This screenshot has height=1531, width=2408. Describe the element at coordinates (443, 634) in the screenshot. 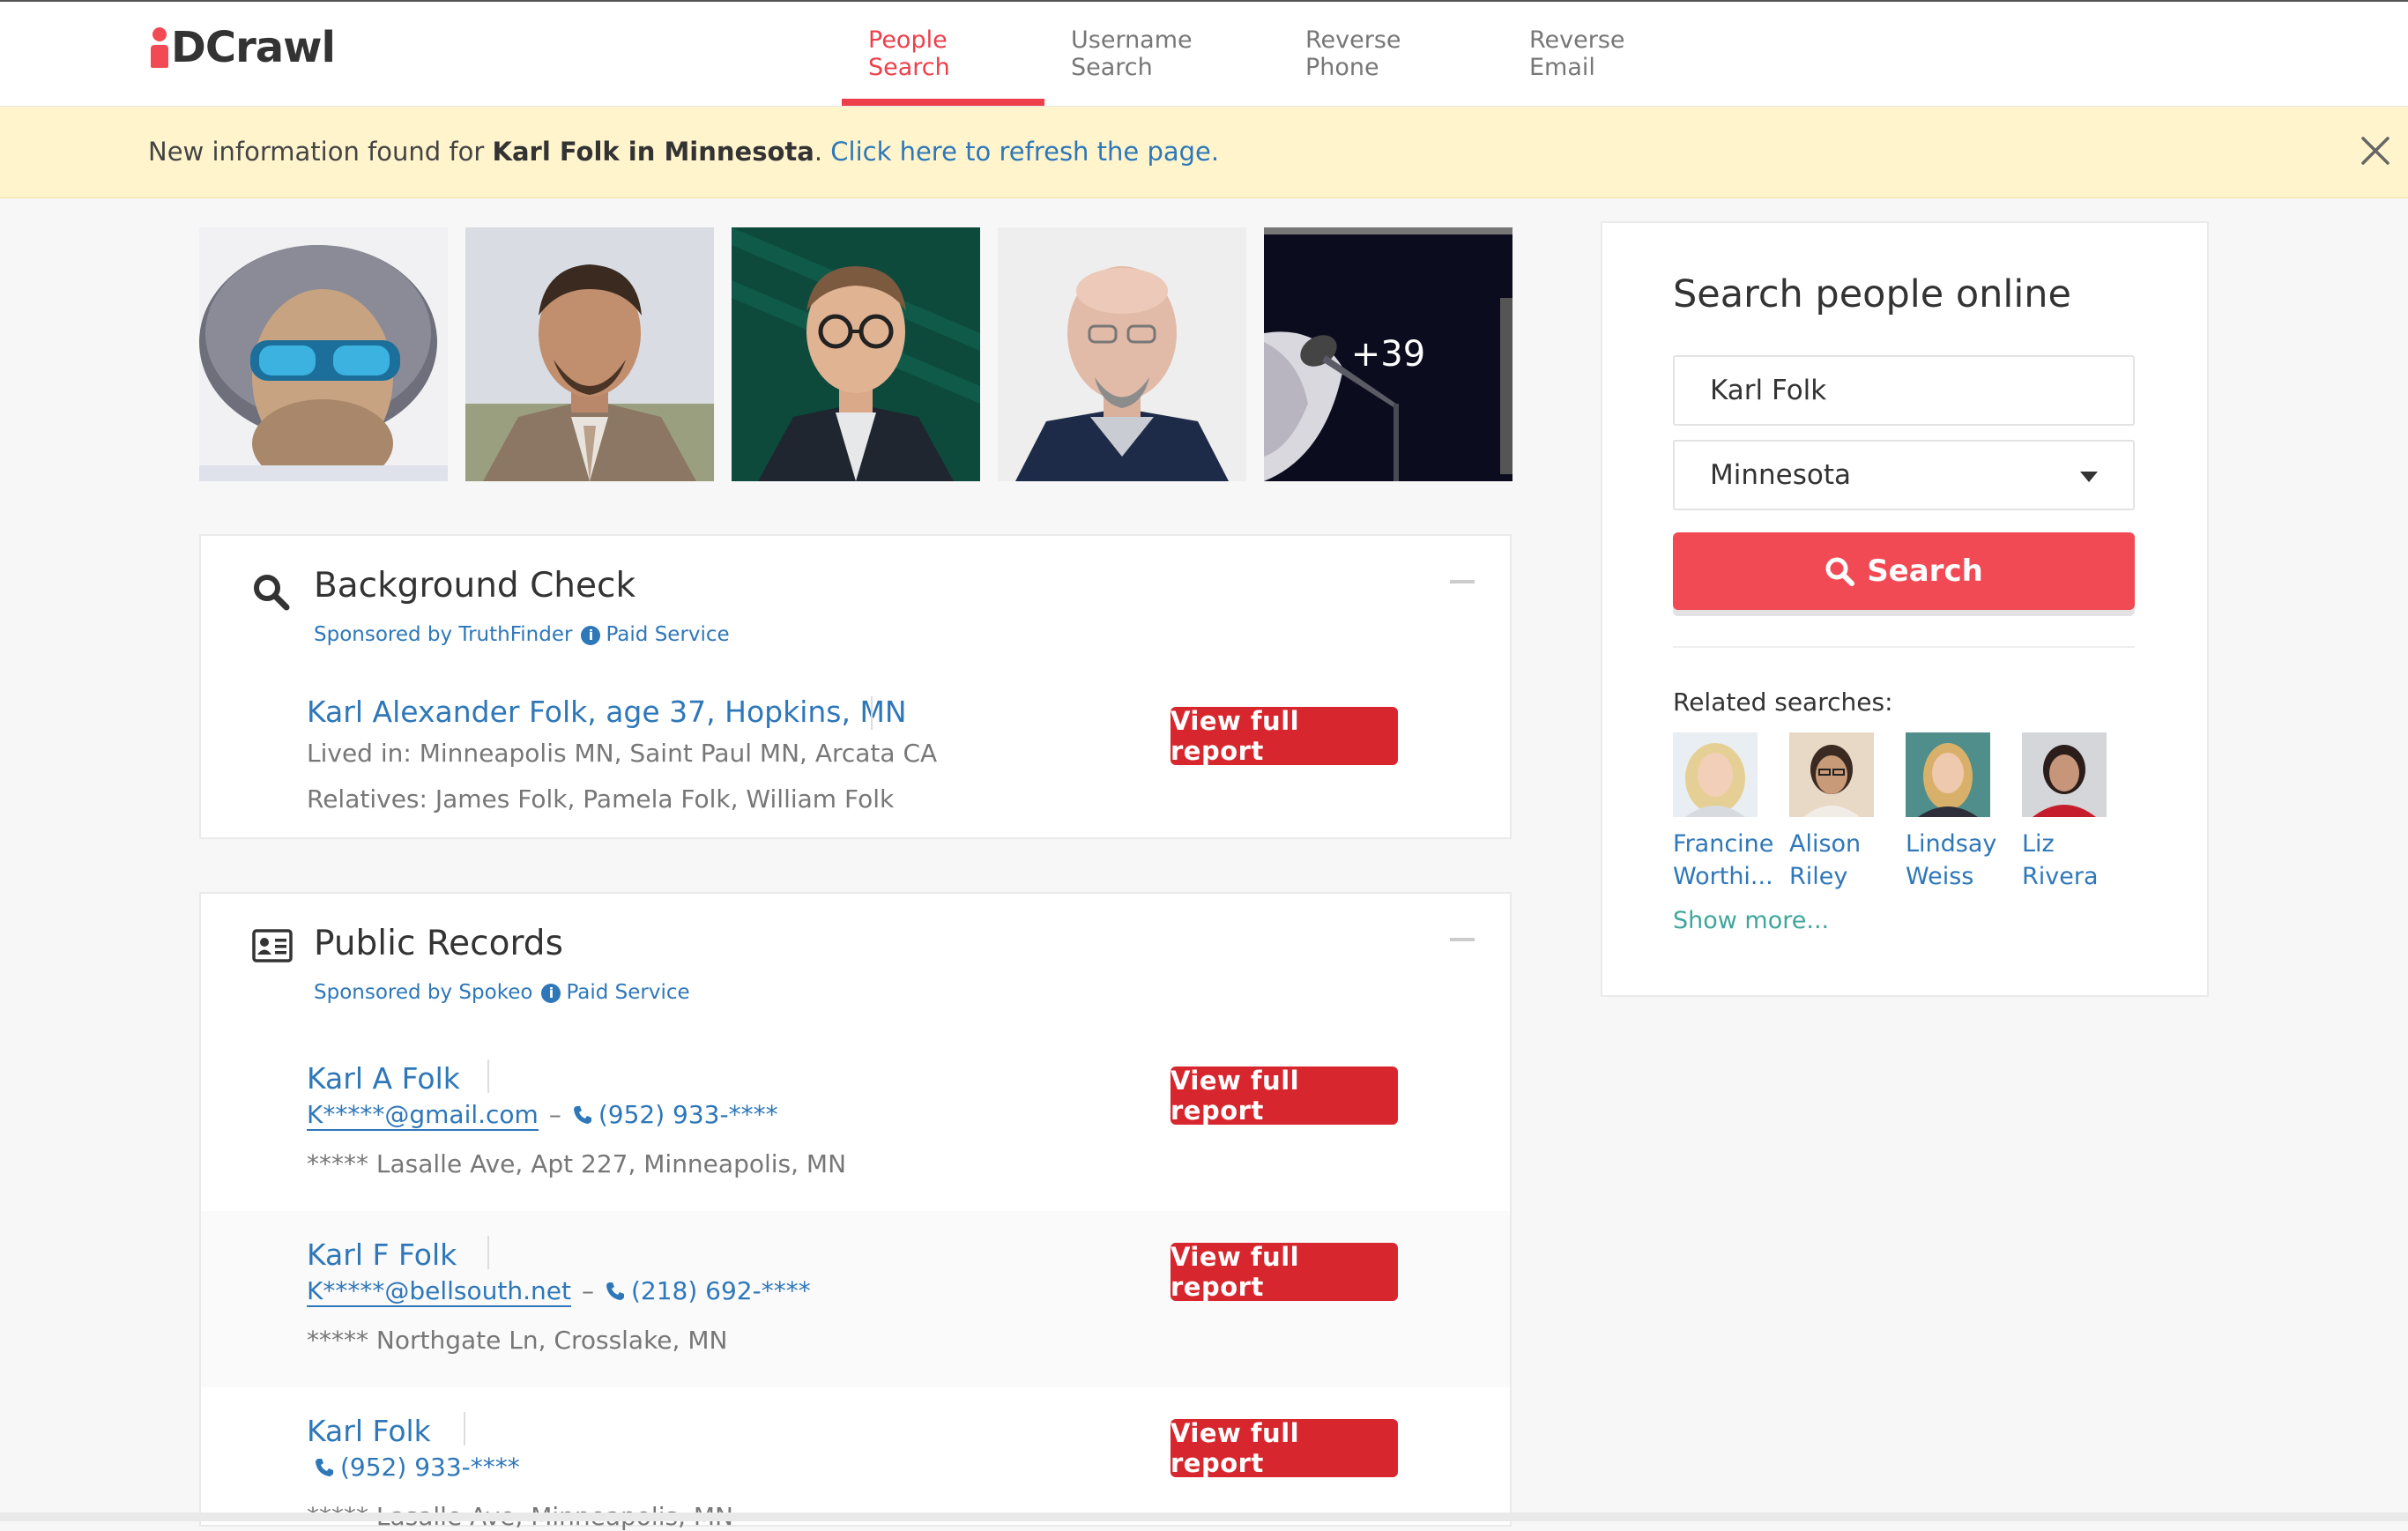

I see `sponsor-text: Sponsored by TruthFinder` at that location.